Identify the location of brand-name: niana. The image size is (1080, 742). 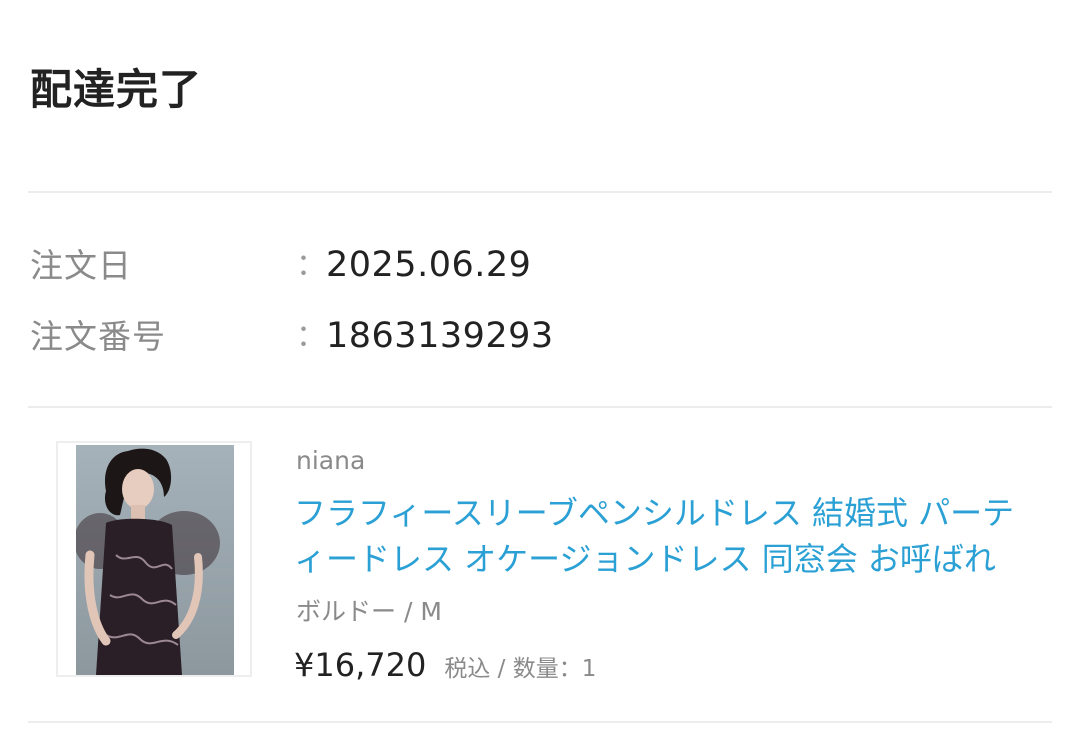
(331, 460).